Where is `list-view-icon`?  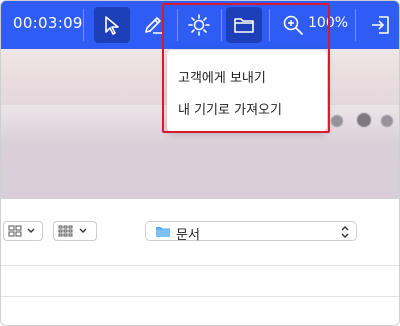 list-view-icon is located at coordinates (65, 231).